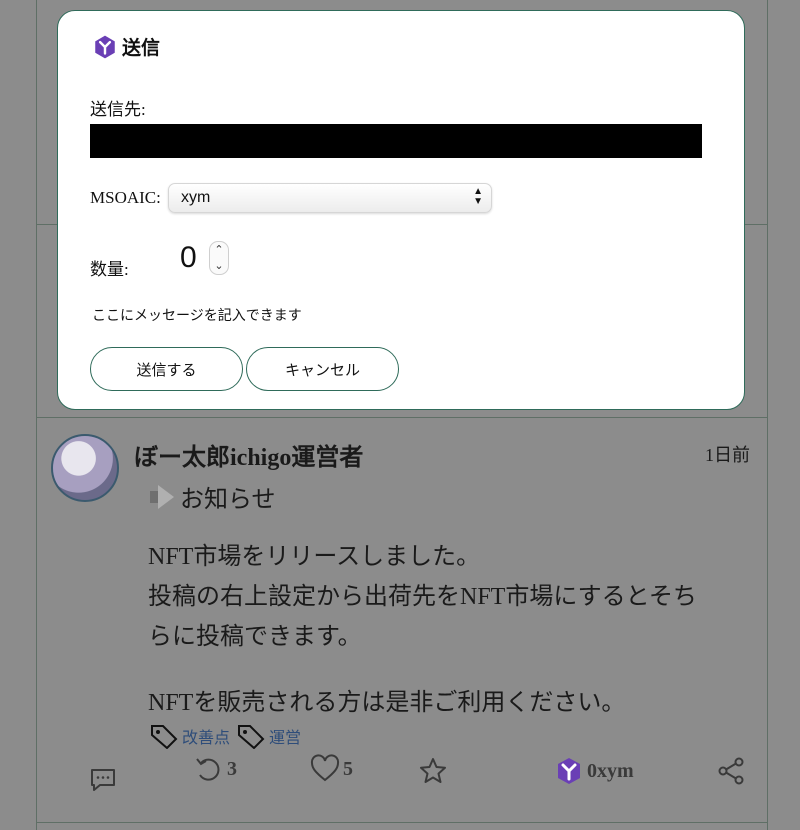 Image resolution: width=800 pixels, height=830 pixels. I want to click on tip-button: 0xym, so click(593, 771).